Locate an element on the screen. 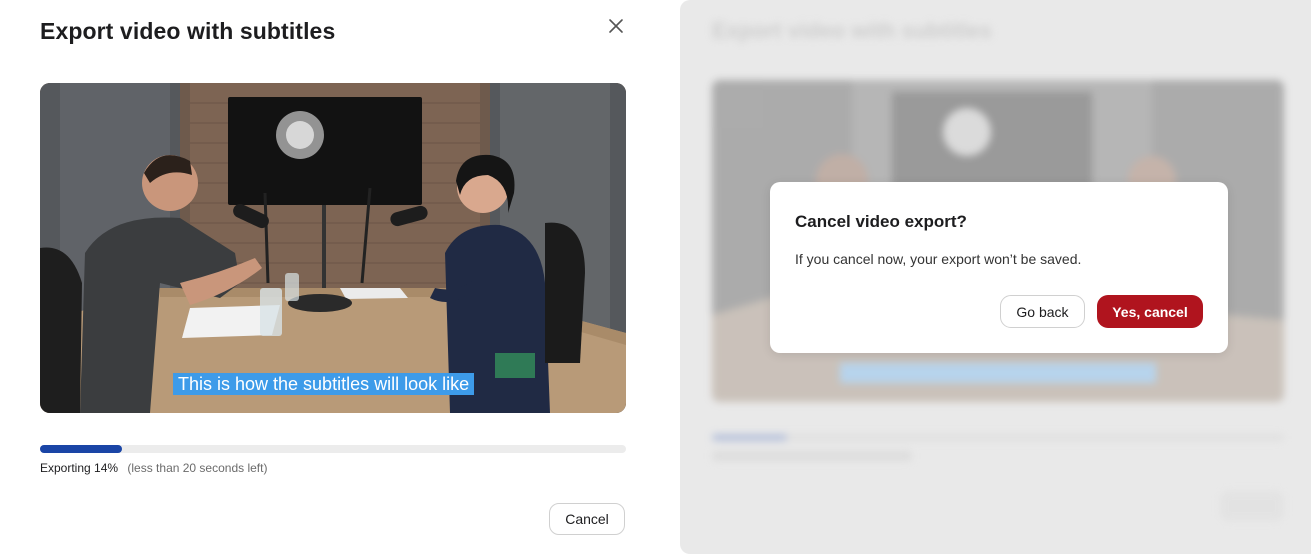 The width and height of the screenshot is (1311, 554). cancel-export-button: Cancel is located at coordinates (587, 519).